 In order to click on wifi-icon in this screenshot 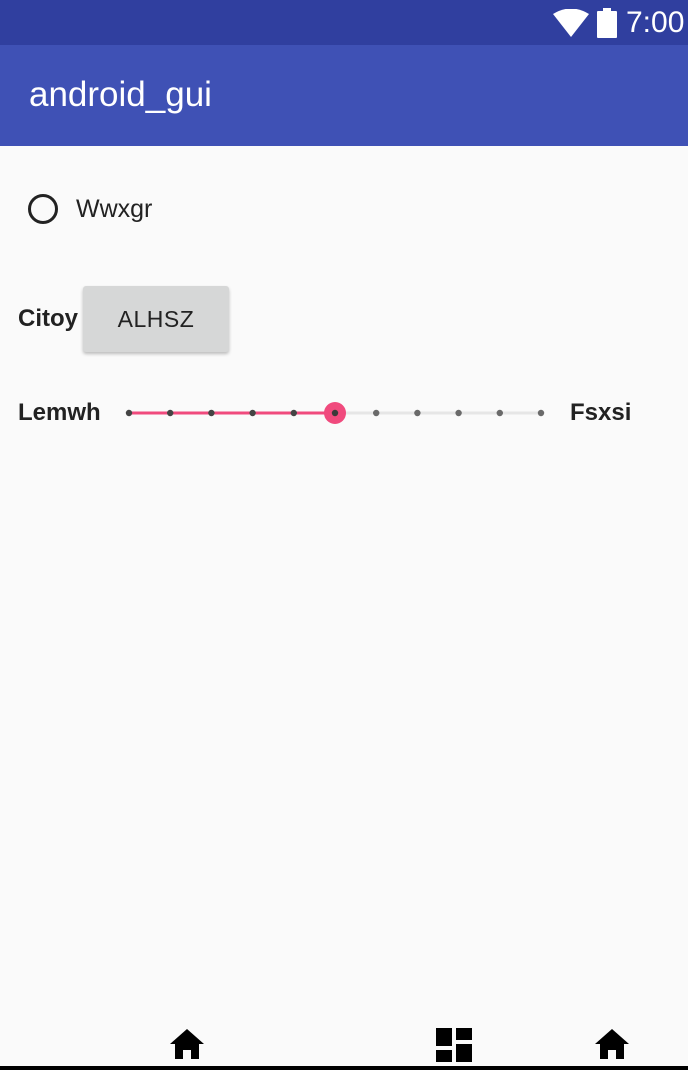, I will do `click(571, 23)`.